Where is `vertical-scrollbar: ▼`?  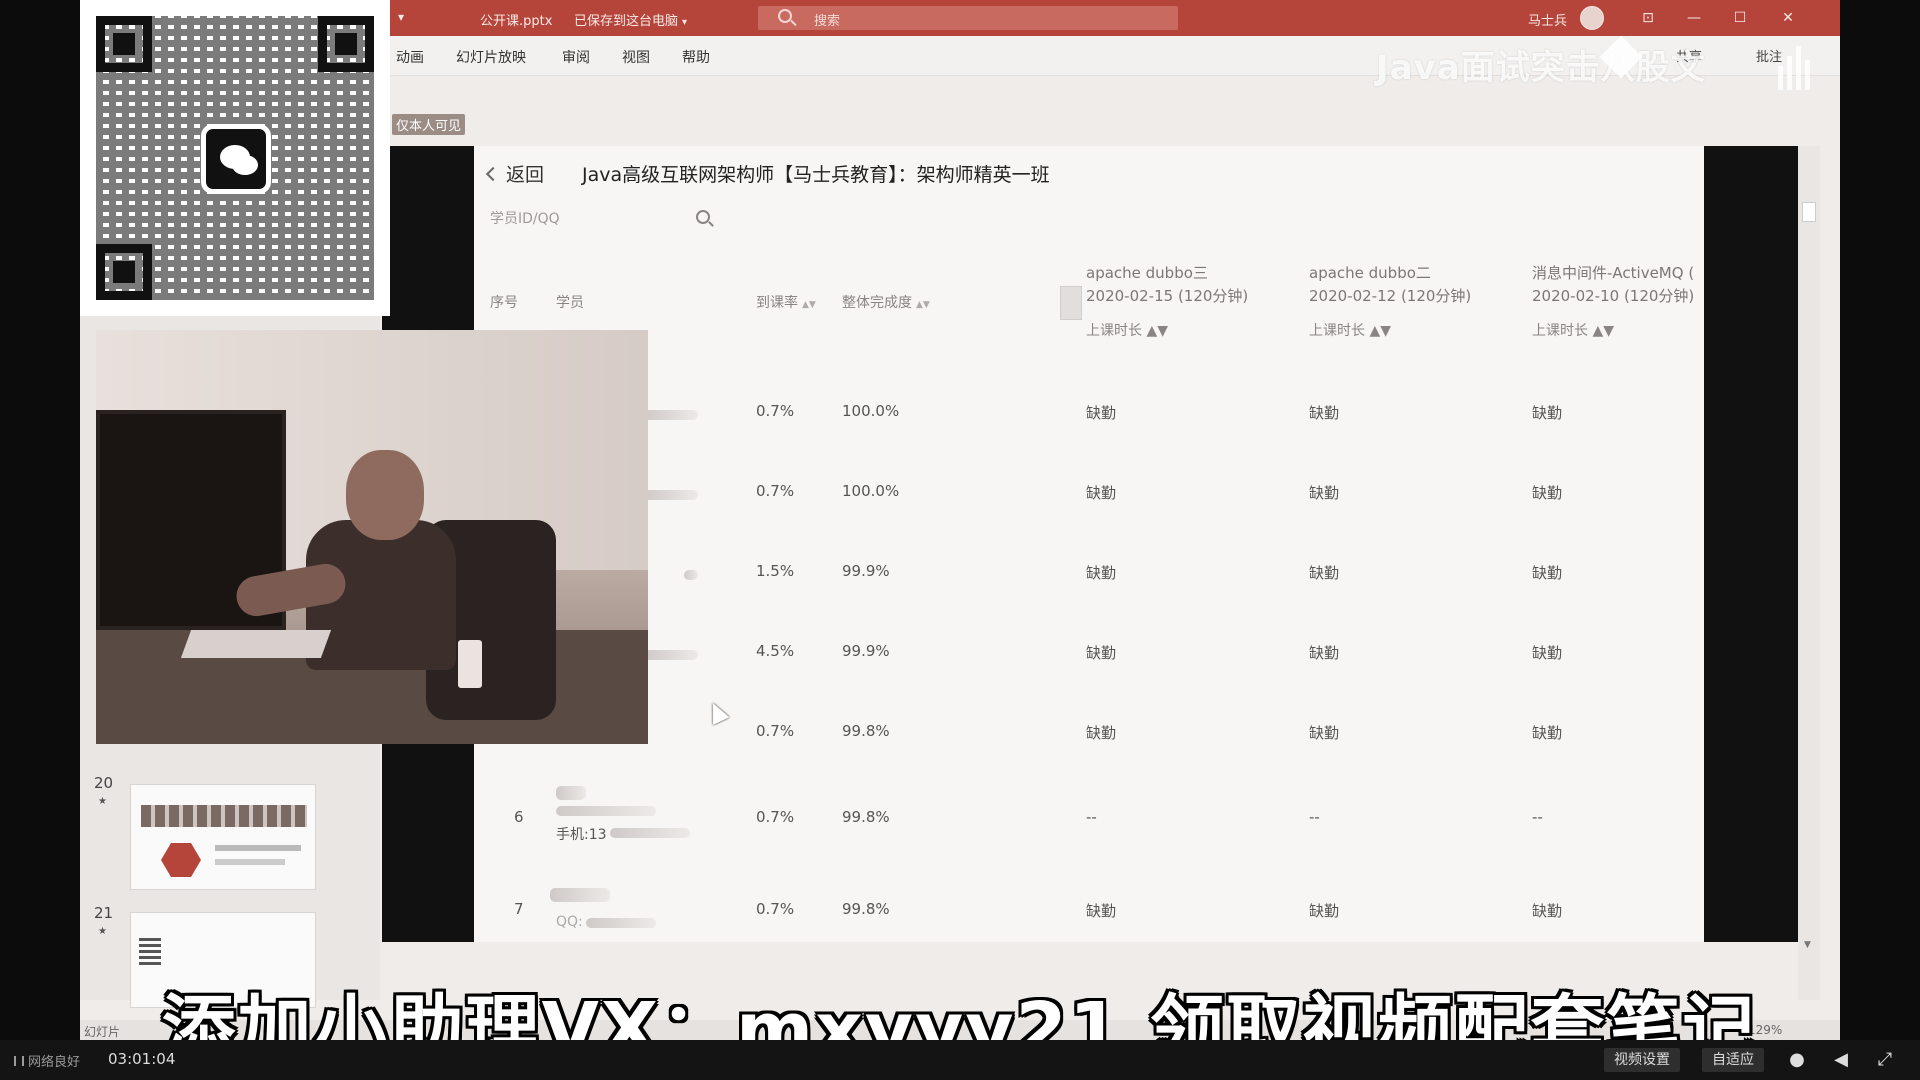 vertical-scrollbar: ▼ is located at coordinates (1809, 573).